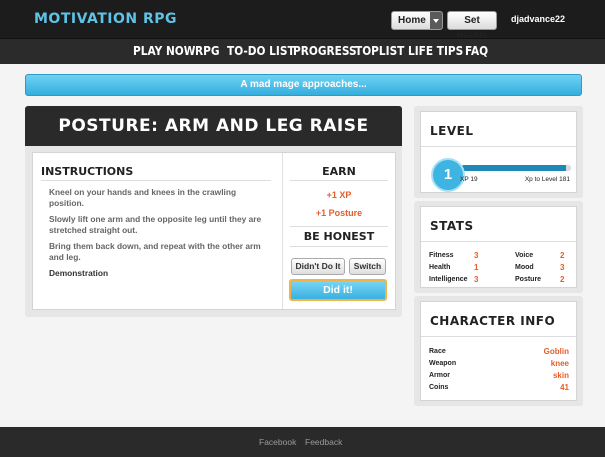  Describe the element at coordinates (339, 171) in the screenshot. I see `earn-title: EARN` at that location.